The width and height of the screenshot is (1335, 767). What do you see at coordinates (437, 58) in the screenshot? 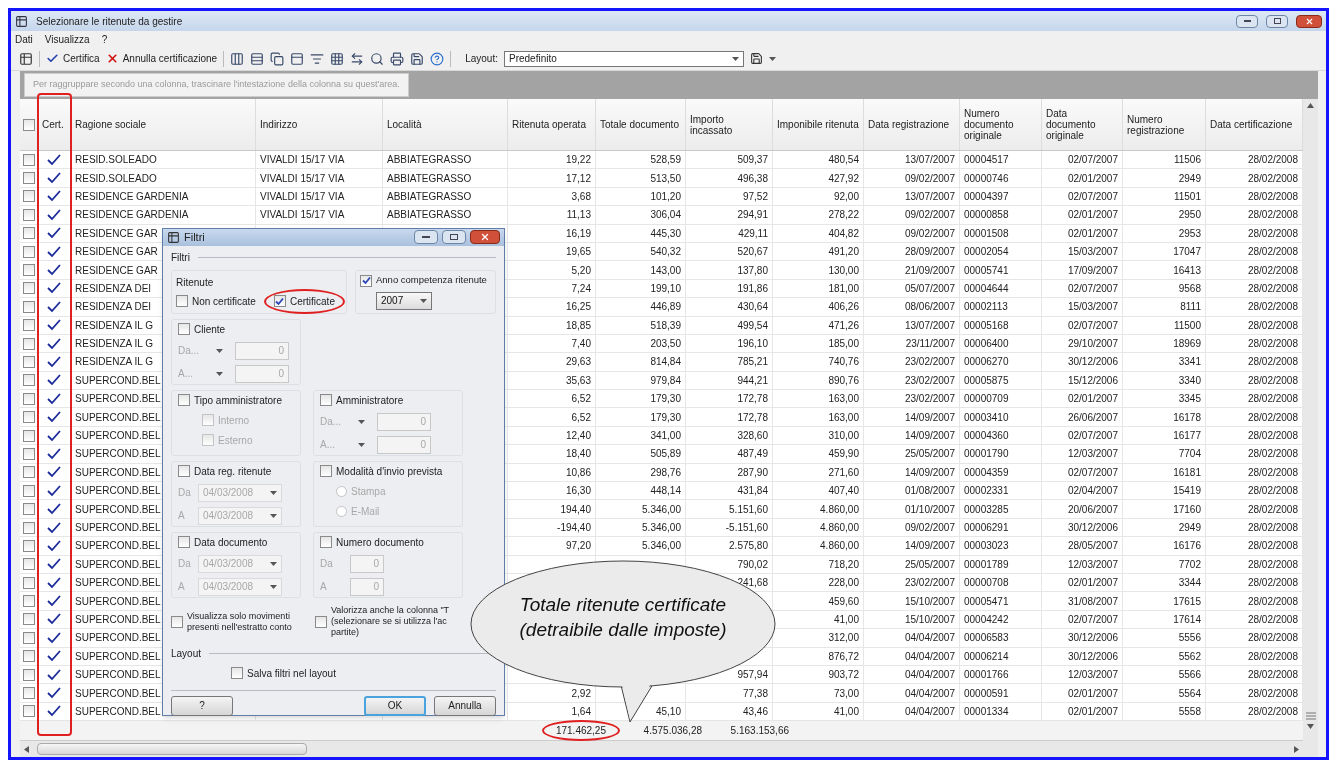
I see `help-icon` at bounding box center [437, 58].